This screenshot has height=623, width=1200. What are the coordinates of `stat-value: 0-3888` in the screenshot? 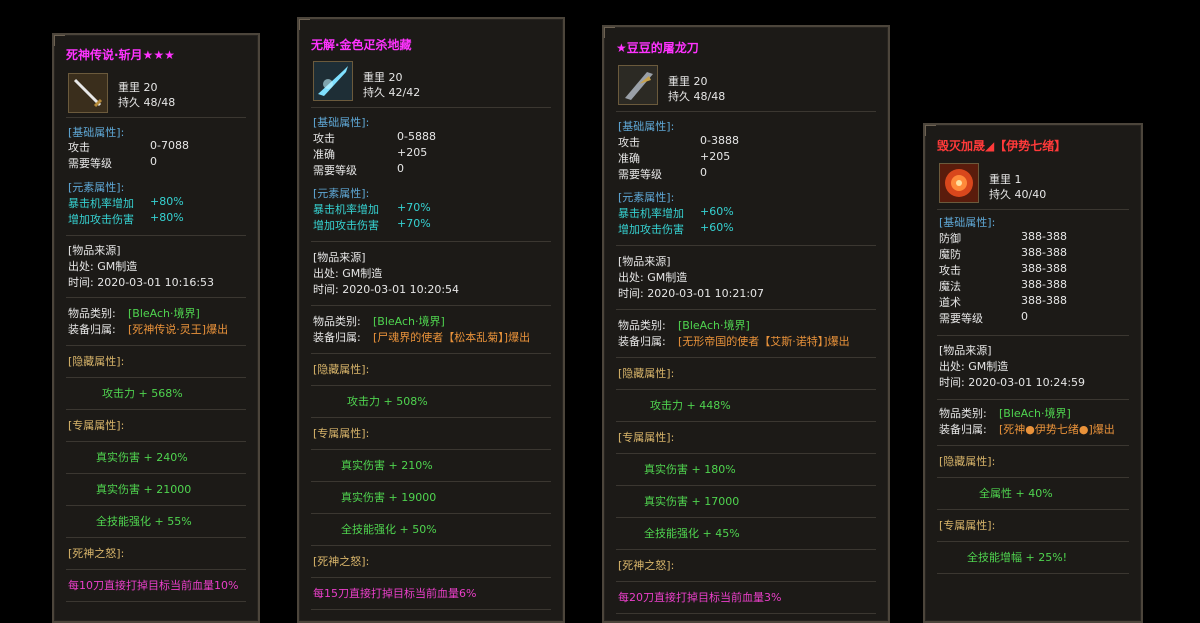 It's located at (719, 140).